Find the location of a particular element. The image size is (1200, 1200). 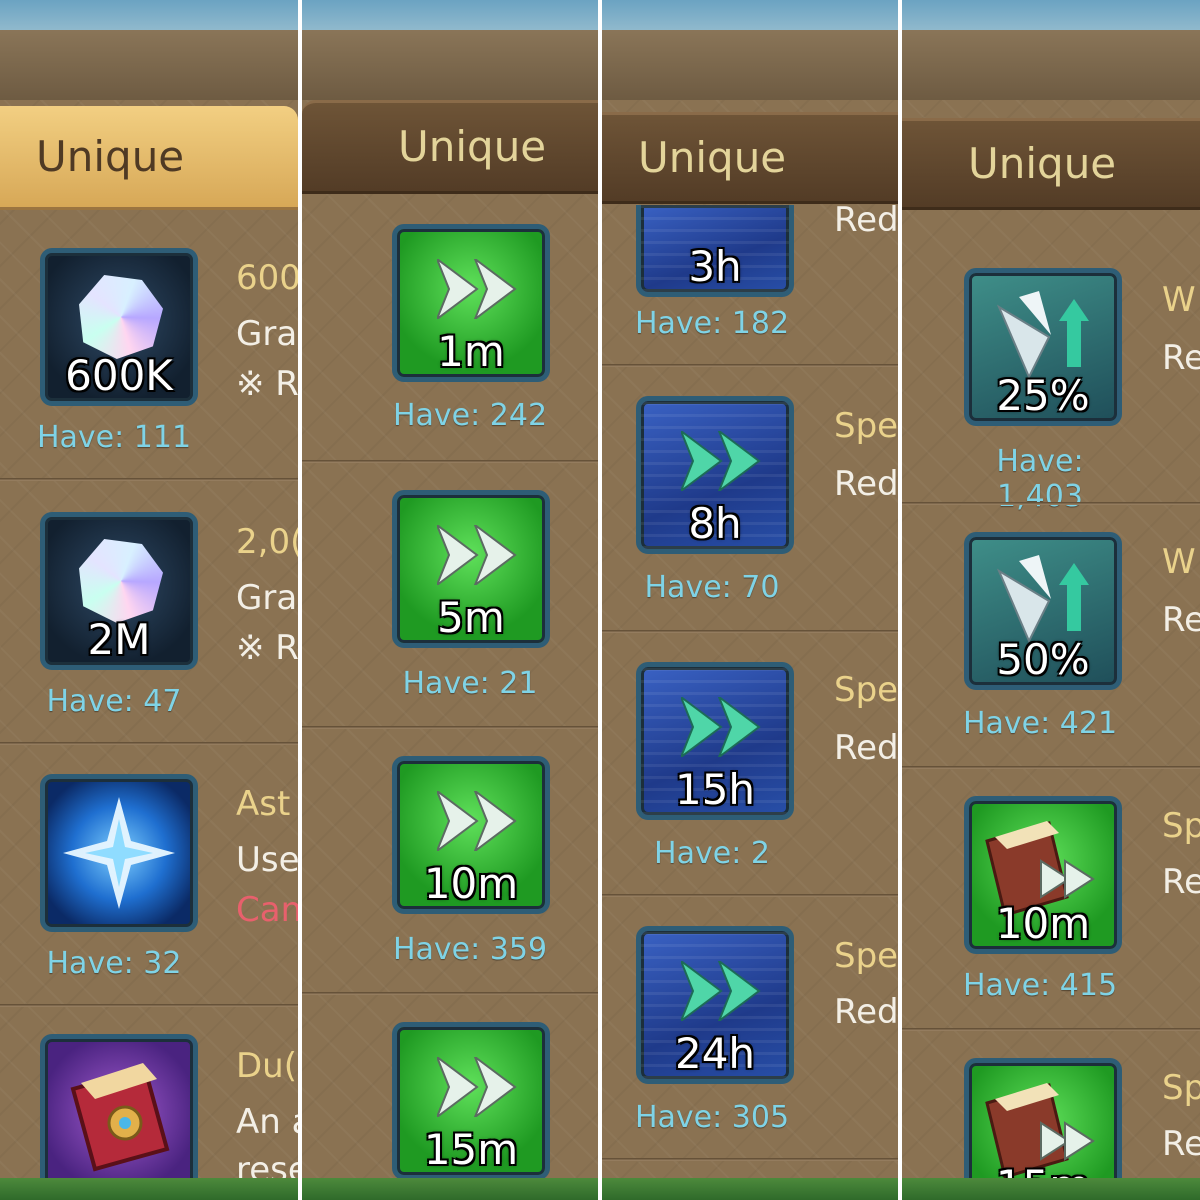

item-title: Du( is located at coordinates (266, 1066).